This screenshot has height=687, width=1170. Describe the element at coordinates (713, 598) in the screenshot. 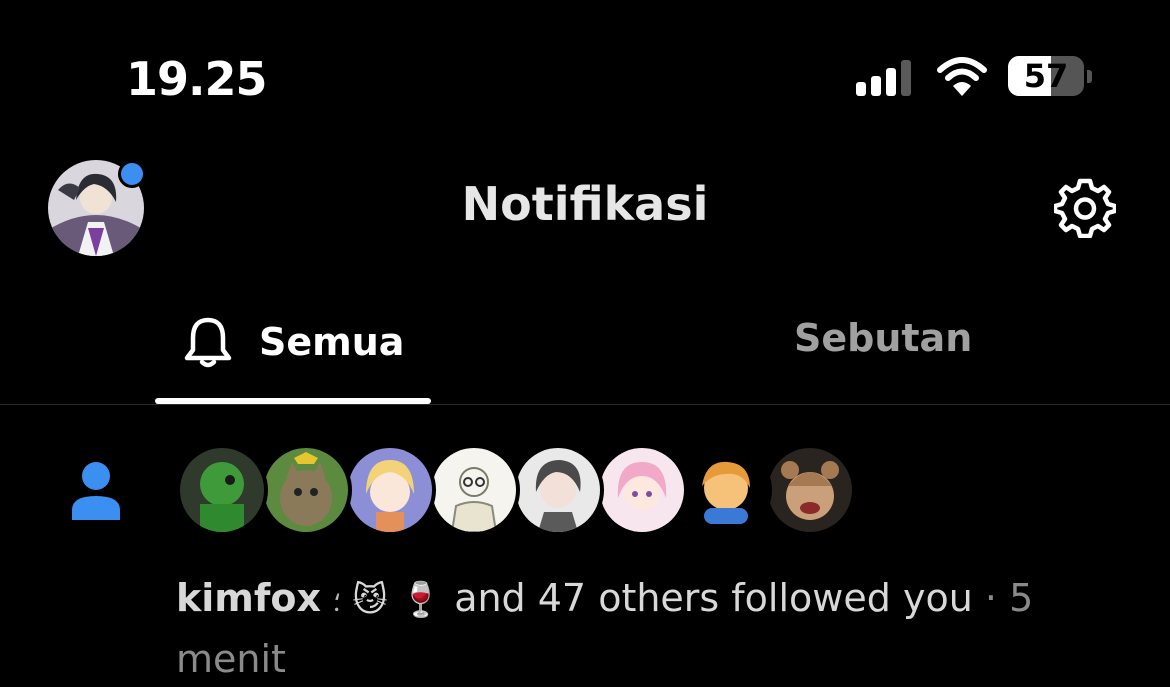

I see `notification-message: and 47 others followed you` at that location.